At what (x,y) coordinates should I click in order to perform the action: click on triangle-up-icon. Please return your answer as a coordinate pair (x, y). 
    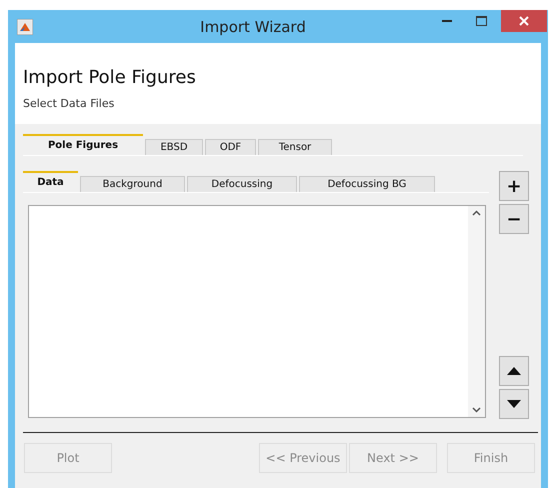
    Looking at the image, I should click on (514, 371).